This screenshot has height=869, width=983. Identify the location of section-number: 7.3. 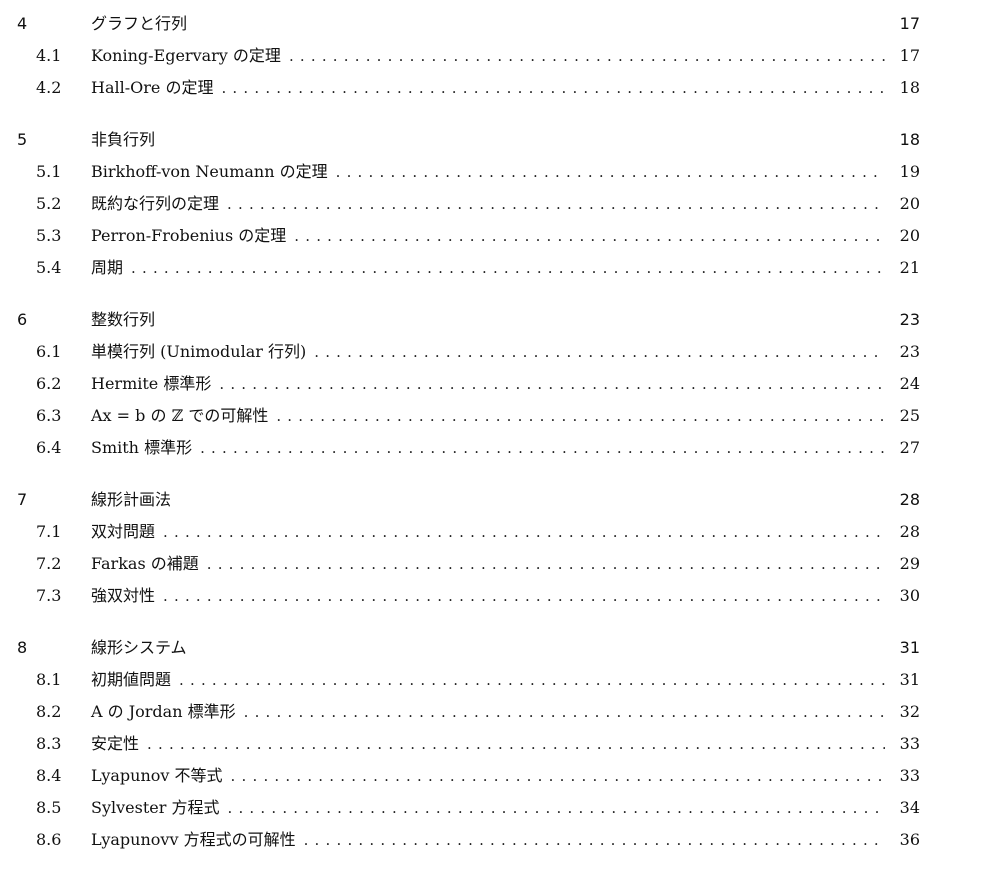
(49, 595).